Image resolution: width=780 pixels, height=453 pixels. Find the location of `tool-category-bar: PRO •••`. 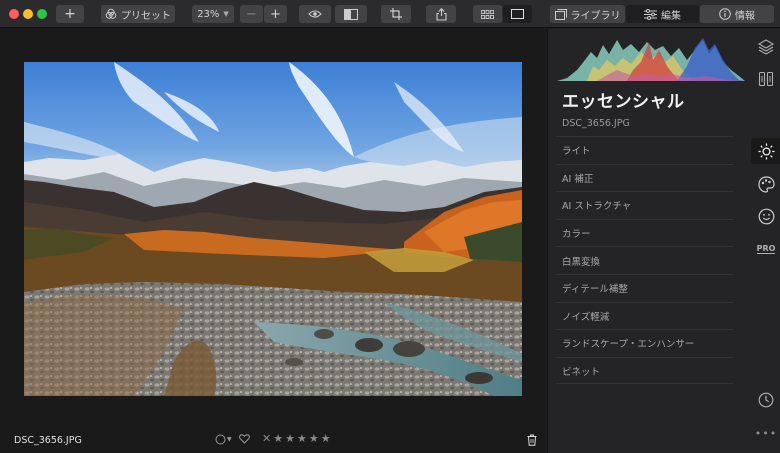

tool-category-bar: PRO ••• is located at coordinates (765, 241).